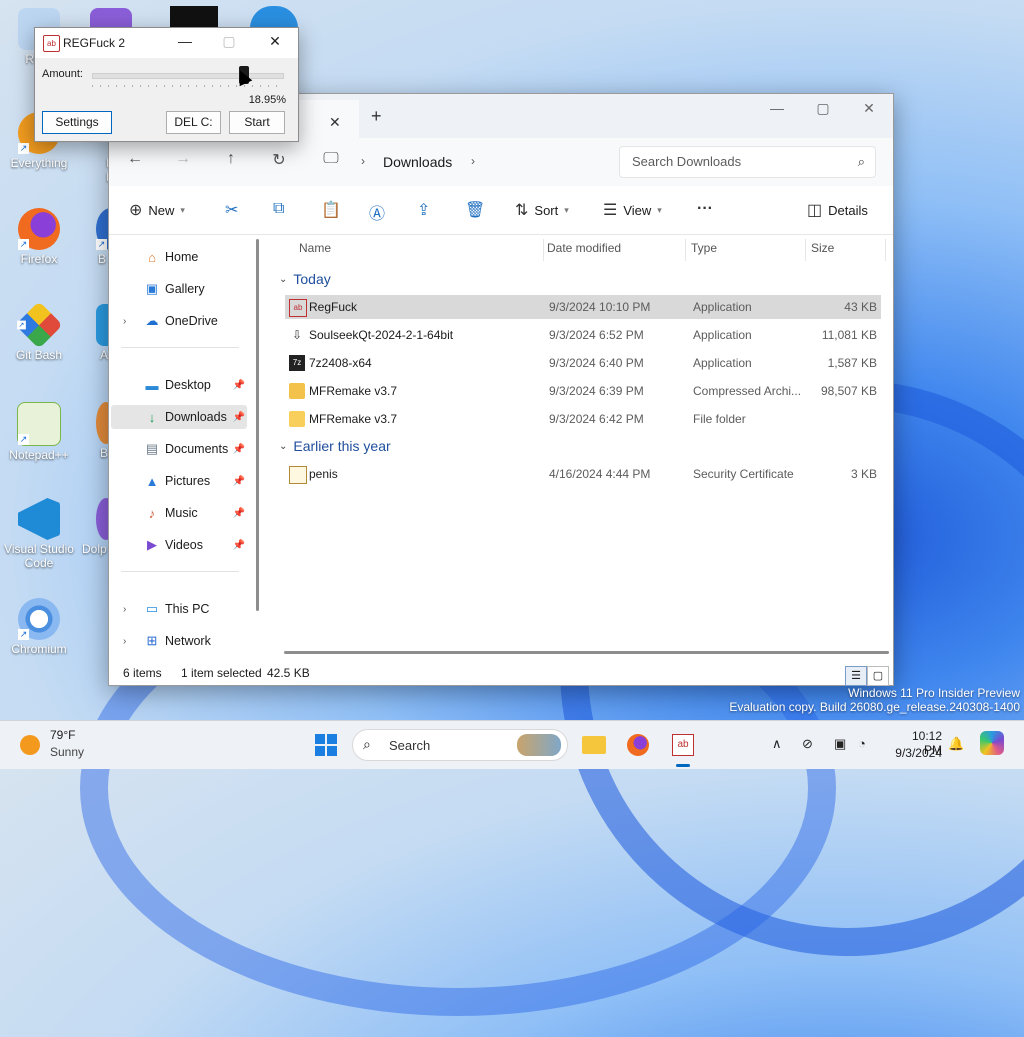  Describe the element at coordinates (460, 745) in the screenshot. I see `taskbar-search: ⌕ Search` at that location.